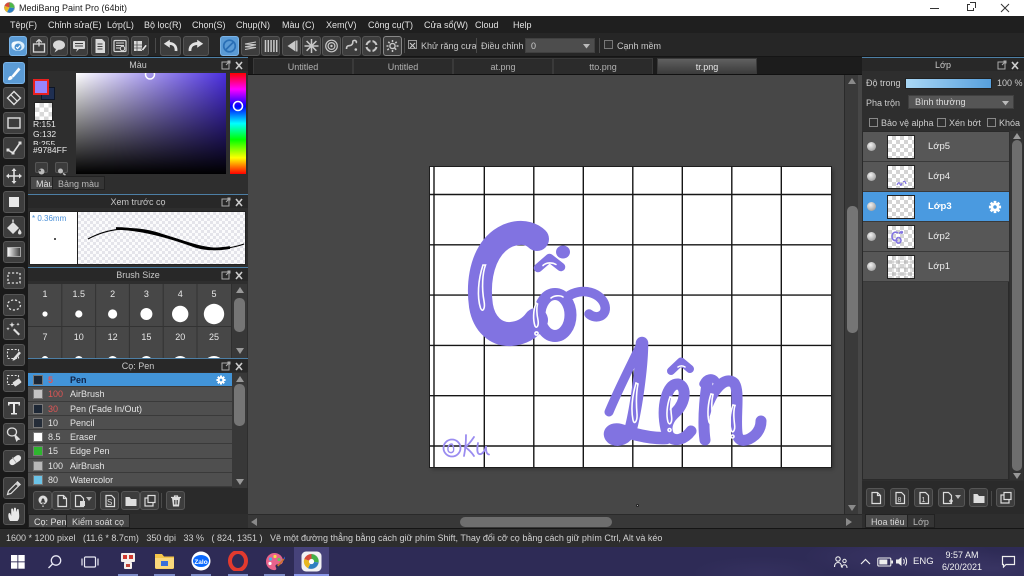 Image resolution: width=1024 pixels, height=576 pixels. What do you see at coordinates (146, 337) in the screenshot?
I see `svg-text: 15` at bounding box center [146, 337].